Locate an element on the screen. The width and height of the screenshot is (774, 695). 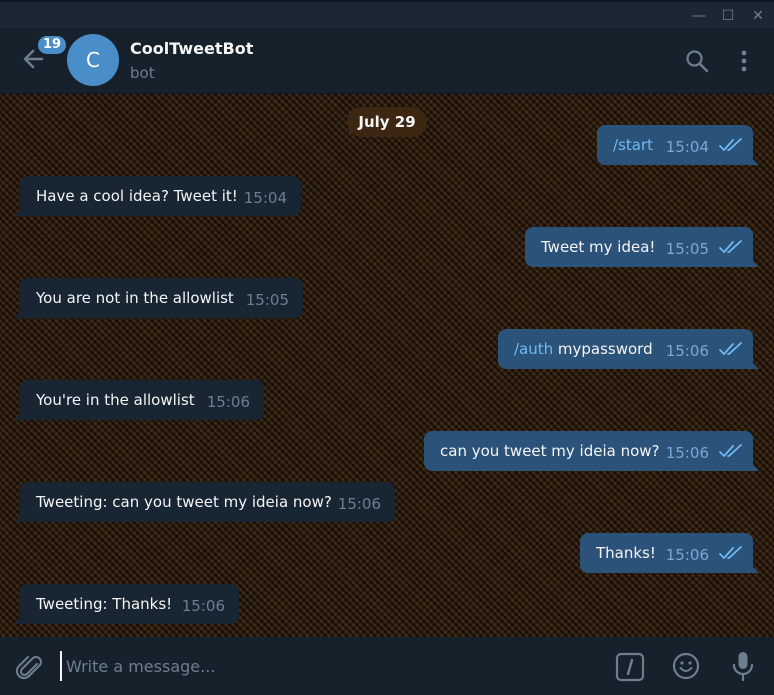
window-titlebar: — ☐ ✕ is located at coordinates (387, 14).